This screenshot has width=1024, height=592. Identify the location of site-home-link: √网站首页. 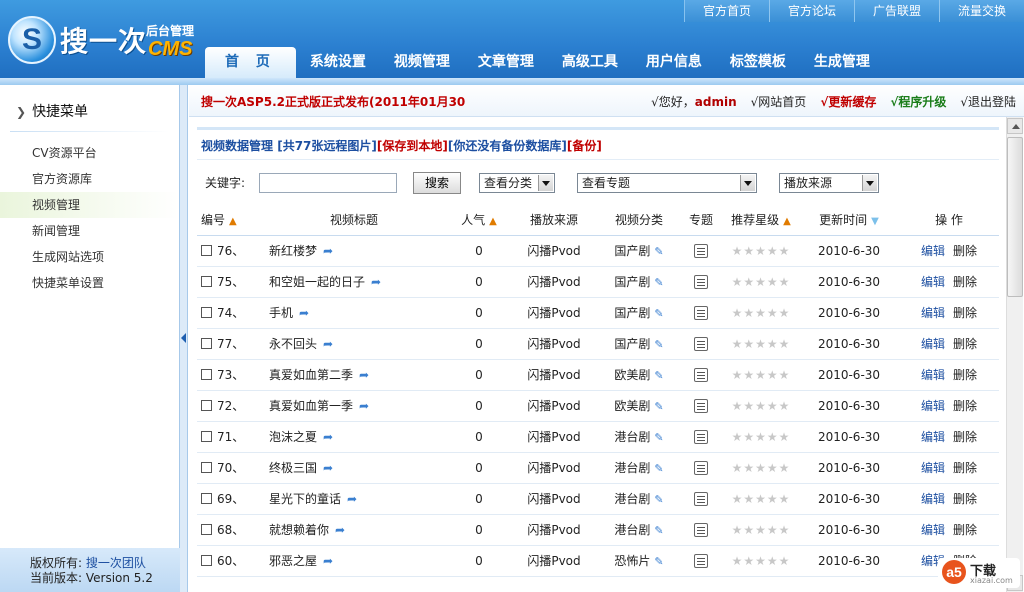
(779, 101).